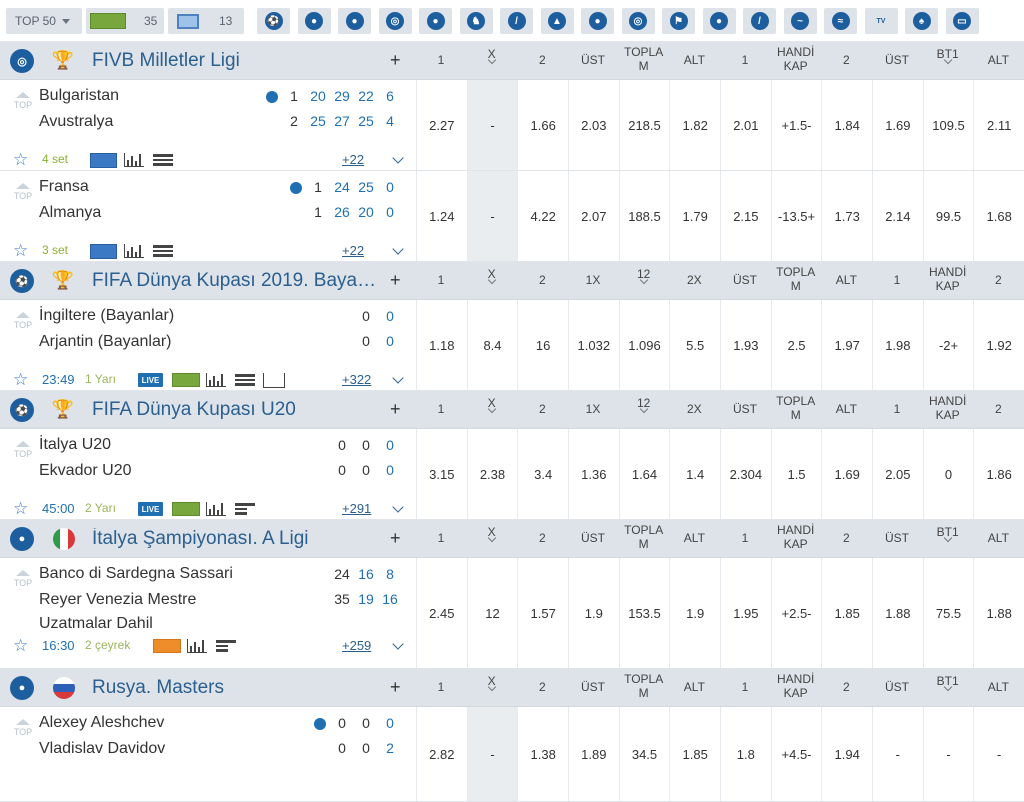  I want to click on league-name: Rusya. Masters, so click(158, 688).